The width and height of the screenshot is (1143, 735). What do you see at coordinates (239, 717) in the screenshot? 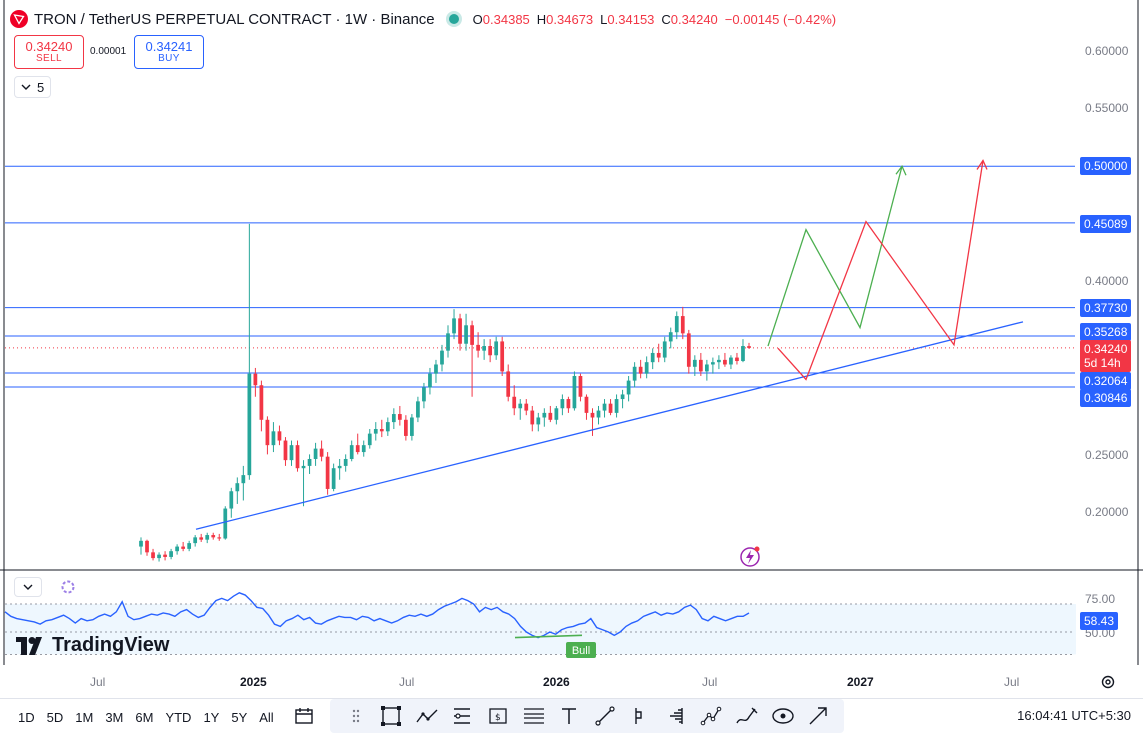
I see `timeframe-5y: 5Y` at bounding box center [239, 717].